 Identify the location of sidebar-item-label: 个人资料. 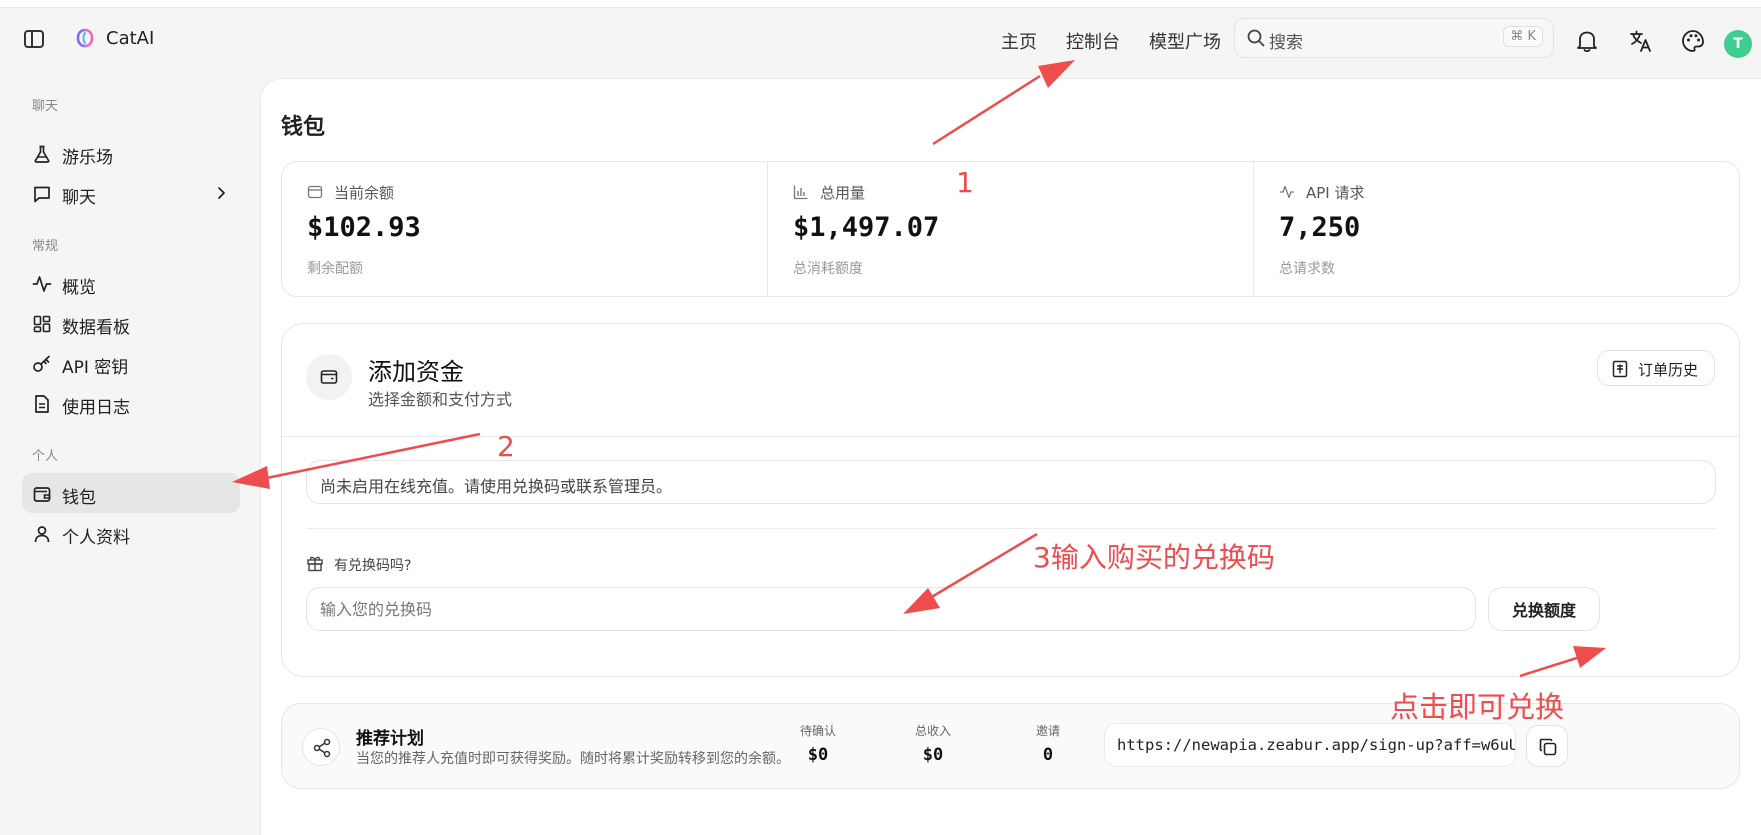
(96, 538).